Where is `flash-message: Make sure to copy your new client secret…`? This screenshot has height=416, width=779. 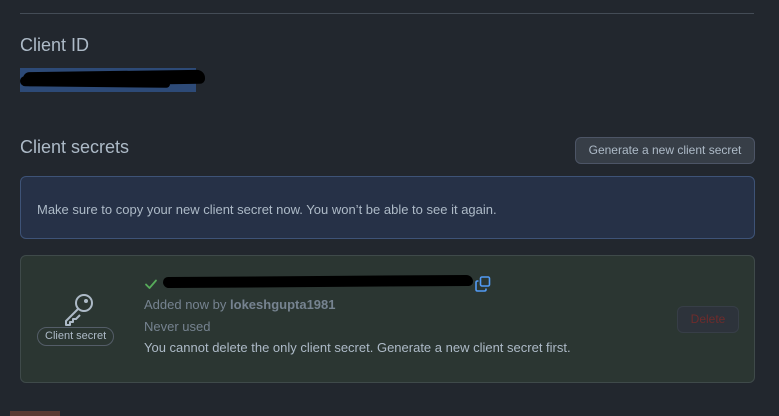 flash-message: Make sure to copy your new client secret… is located at coordinates (267, 209).